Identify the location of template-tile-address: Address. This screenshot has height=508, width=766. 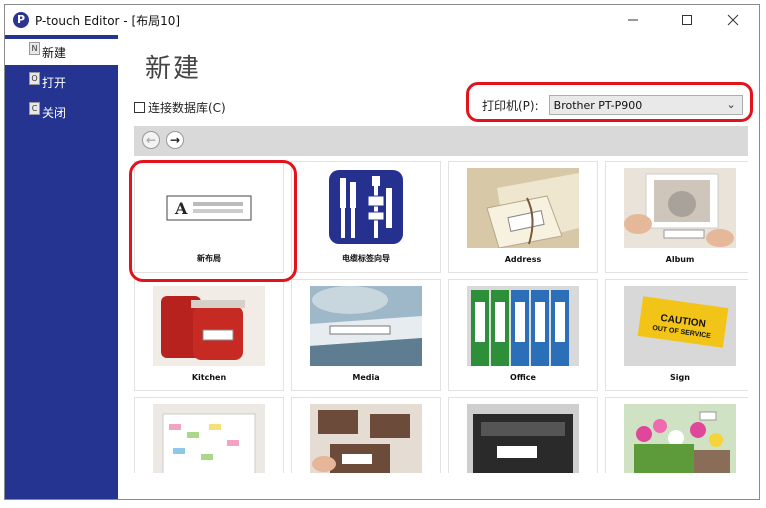
(523, 217).